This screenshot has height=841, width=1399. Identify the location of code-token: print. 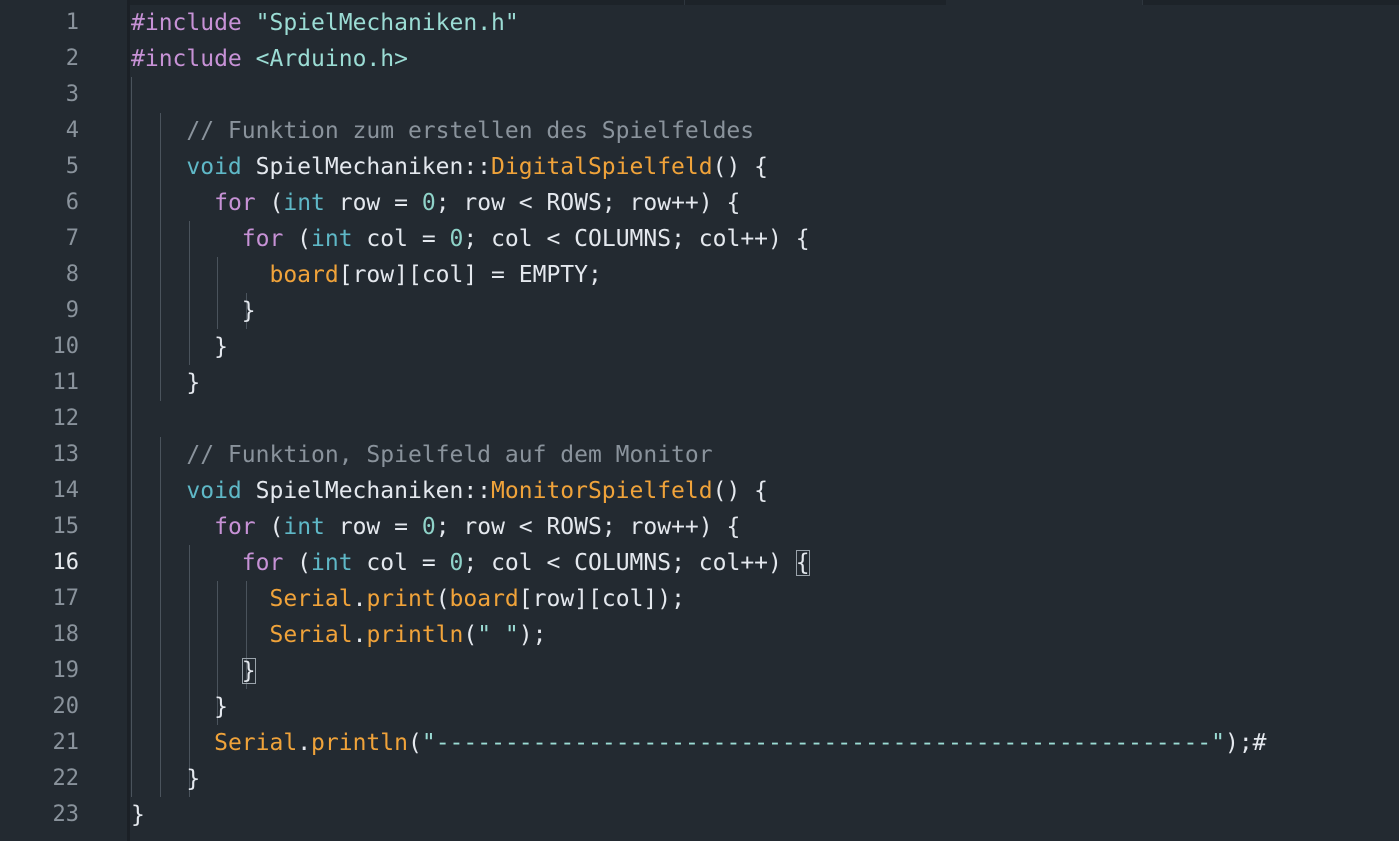
(401, 599).